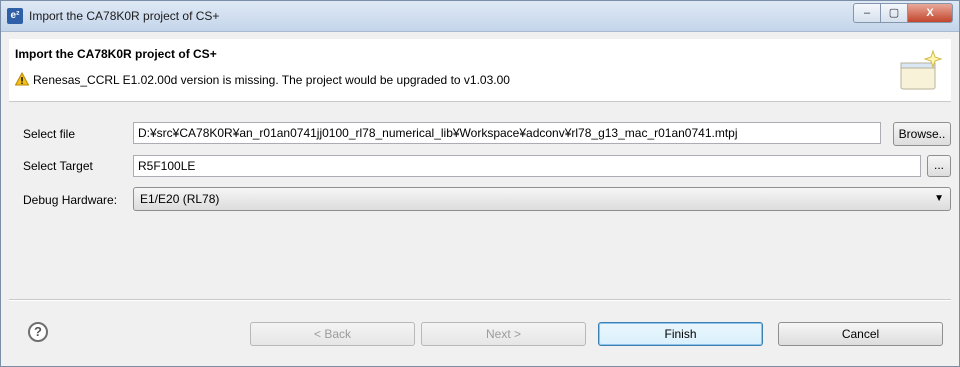  I want to click on e2-studio-icon: e², so click(15, 16).